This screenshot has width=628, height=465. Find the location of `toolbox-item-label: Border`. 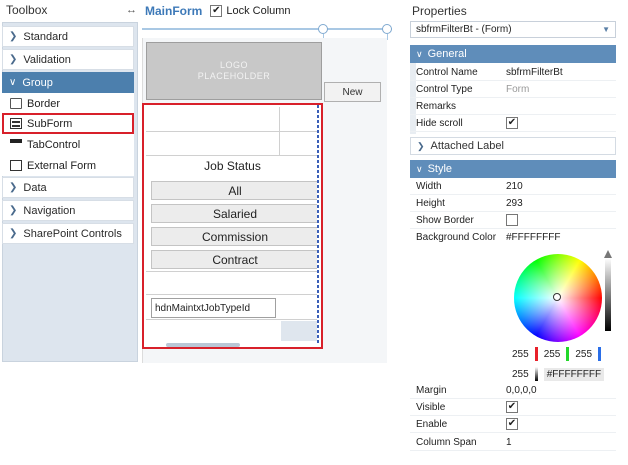

toolbox-item-label: Border is located at coordinates (44, 103).